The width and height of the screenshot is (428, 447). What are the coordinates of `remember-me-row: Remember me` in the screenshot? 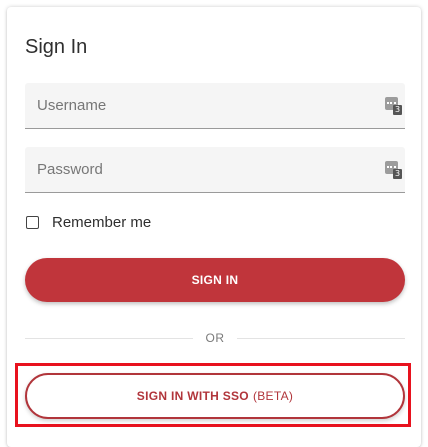 It's located at (88, 222).